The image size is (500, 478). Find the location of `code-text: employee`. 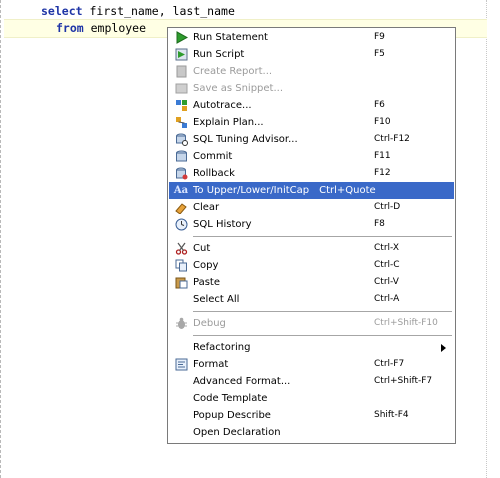

code-text: employee is located at coordinates (115, 28).